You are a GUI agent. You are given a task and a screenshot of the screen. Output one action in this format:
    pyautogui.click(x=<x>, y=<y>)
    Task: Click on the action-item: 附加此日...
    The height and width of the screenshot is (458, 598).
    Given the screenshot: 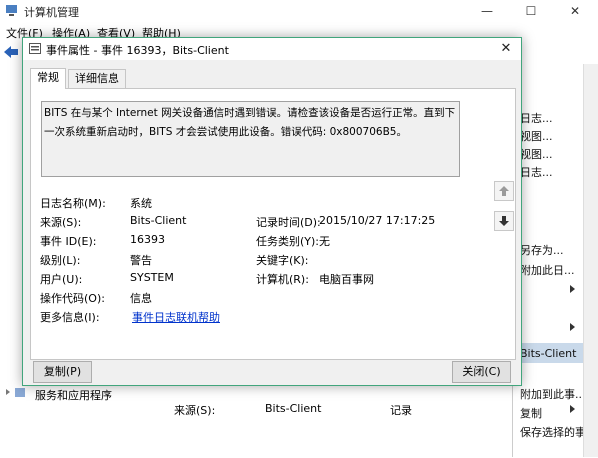 What is the action you would take?
    pyautogui.click(x=547, y=270)
    